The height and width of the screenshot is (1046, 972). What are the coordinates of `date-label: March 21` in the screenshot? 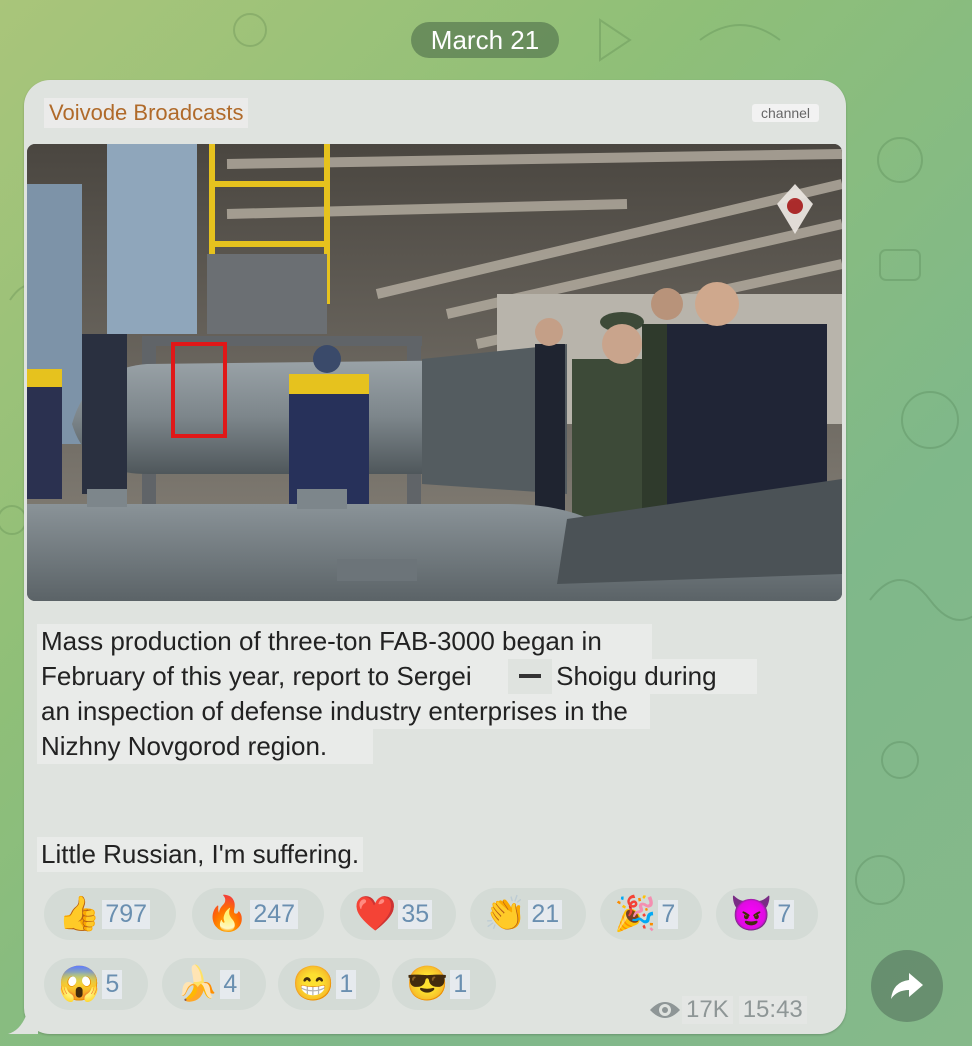 It's located at (485, 39).